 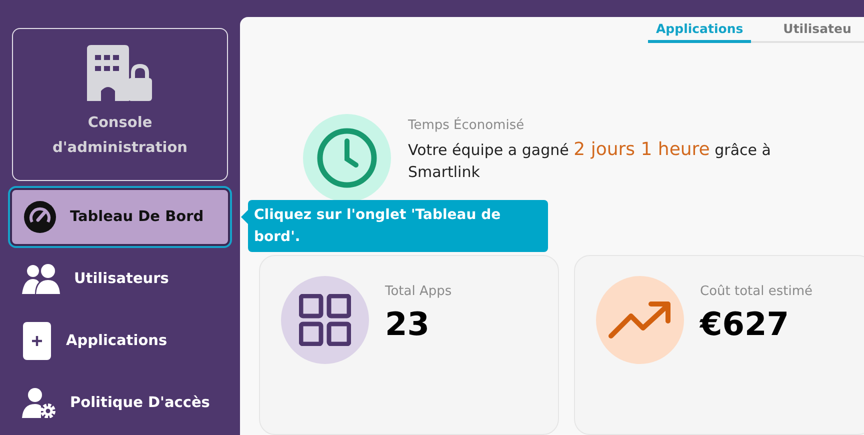 I want to click on console-card: Console d'administration, so click(x=120, y=104).